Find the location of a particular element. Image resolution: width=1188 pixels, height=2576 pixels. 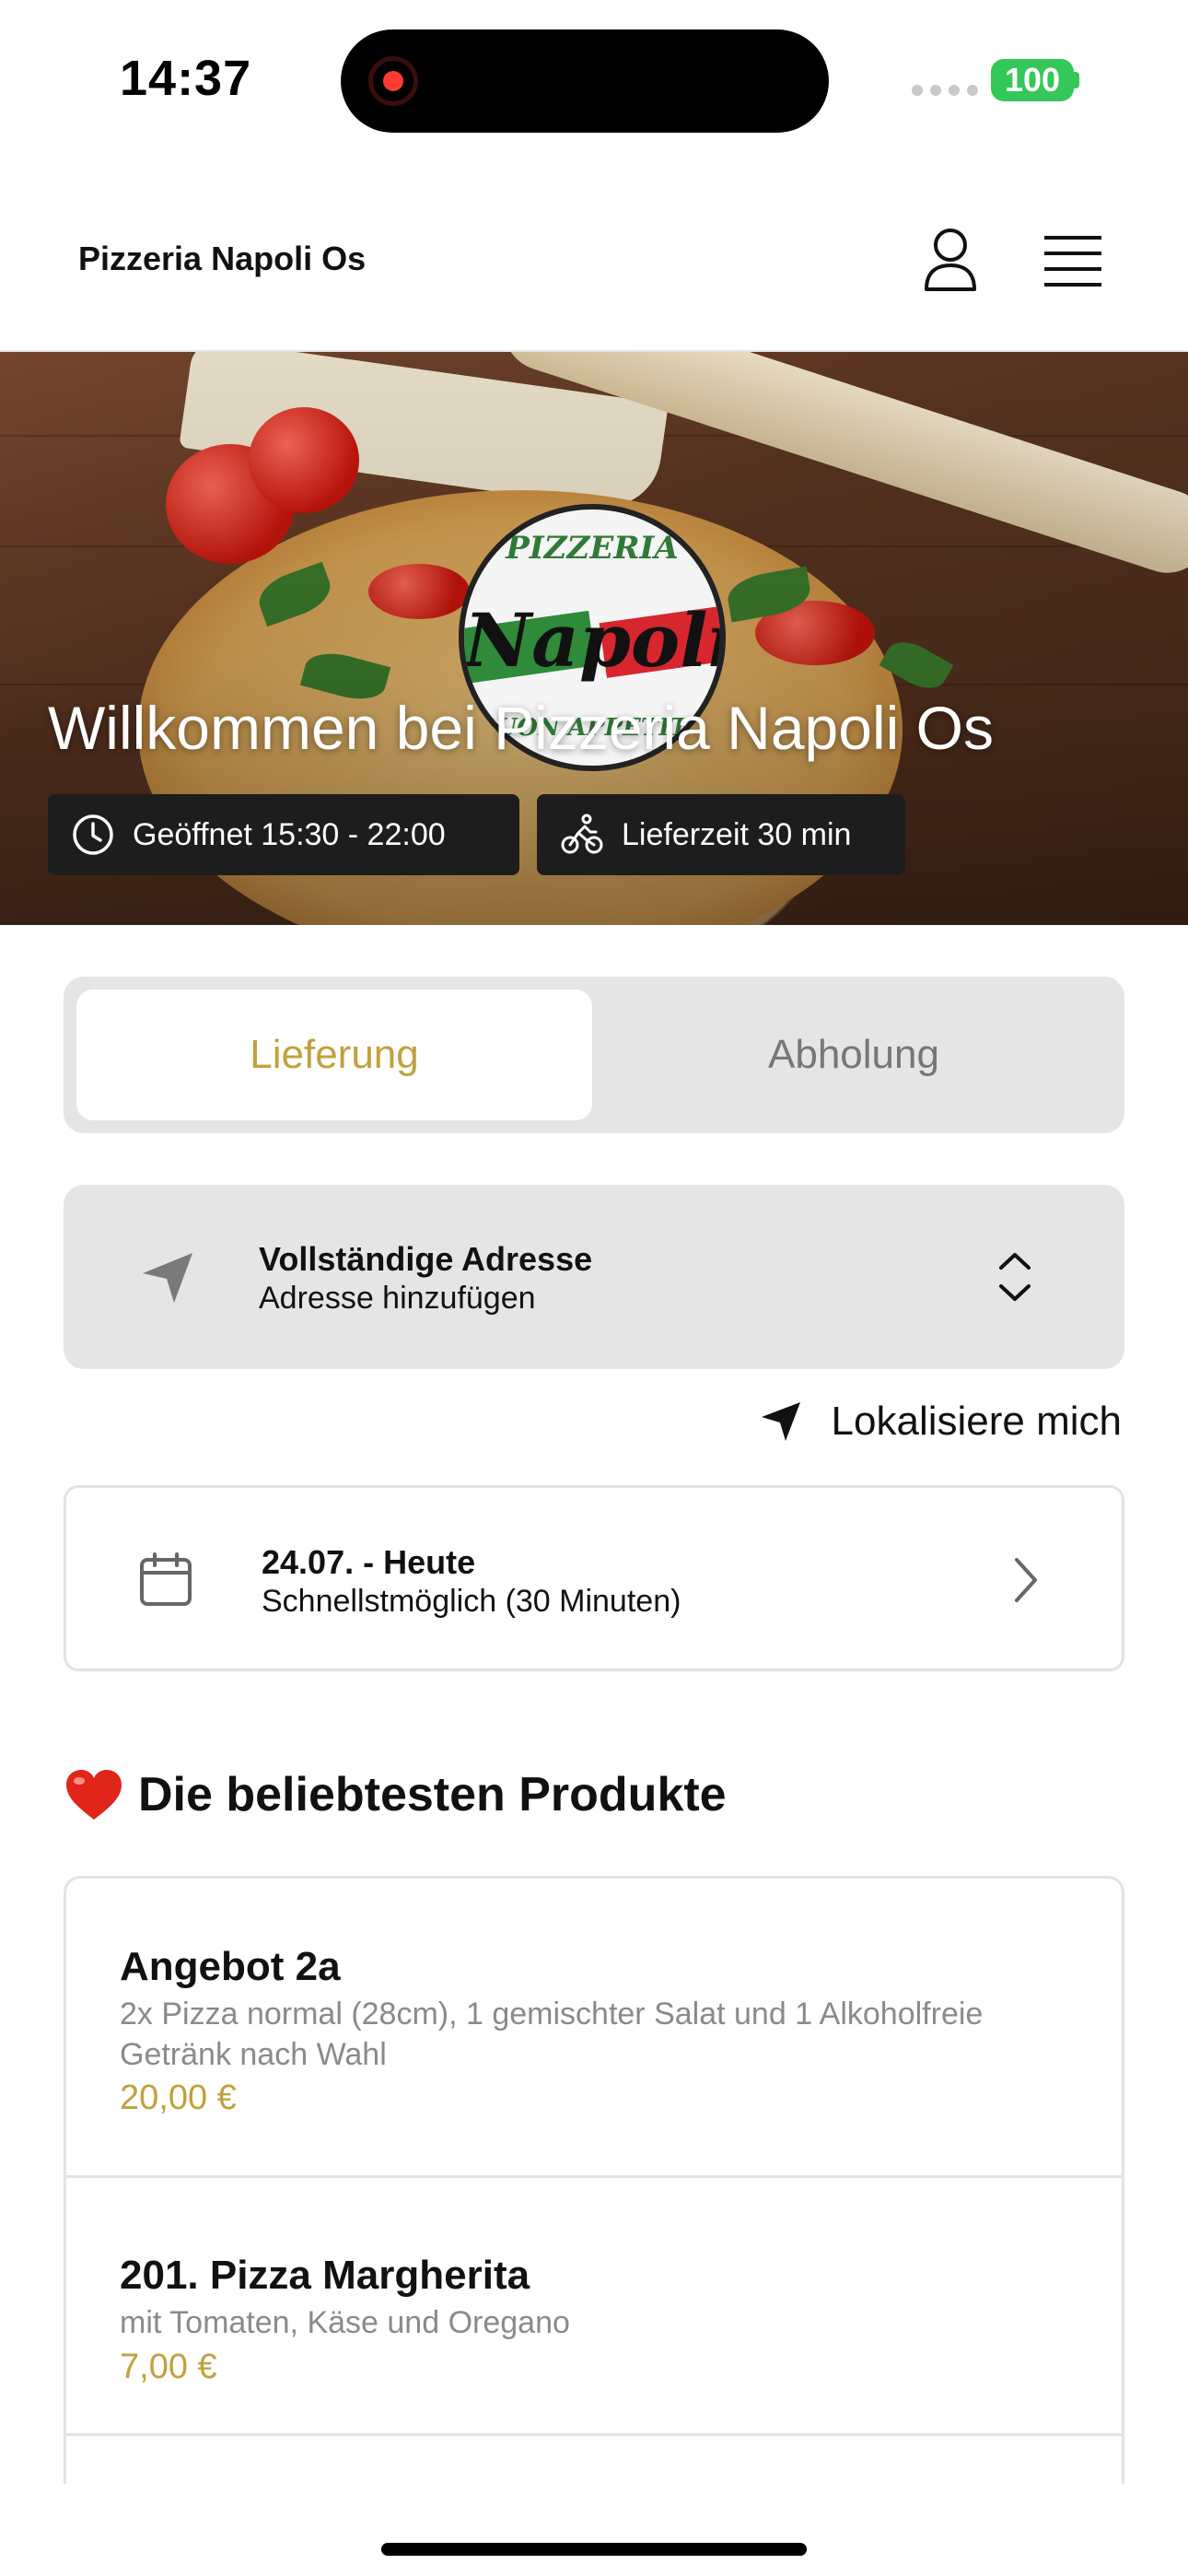

battery-level: 100 is located at coordinates (1032, 80).